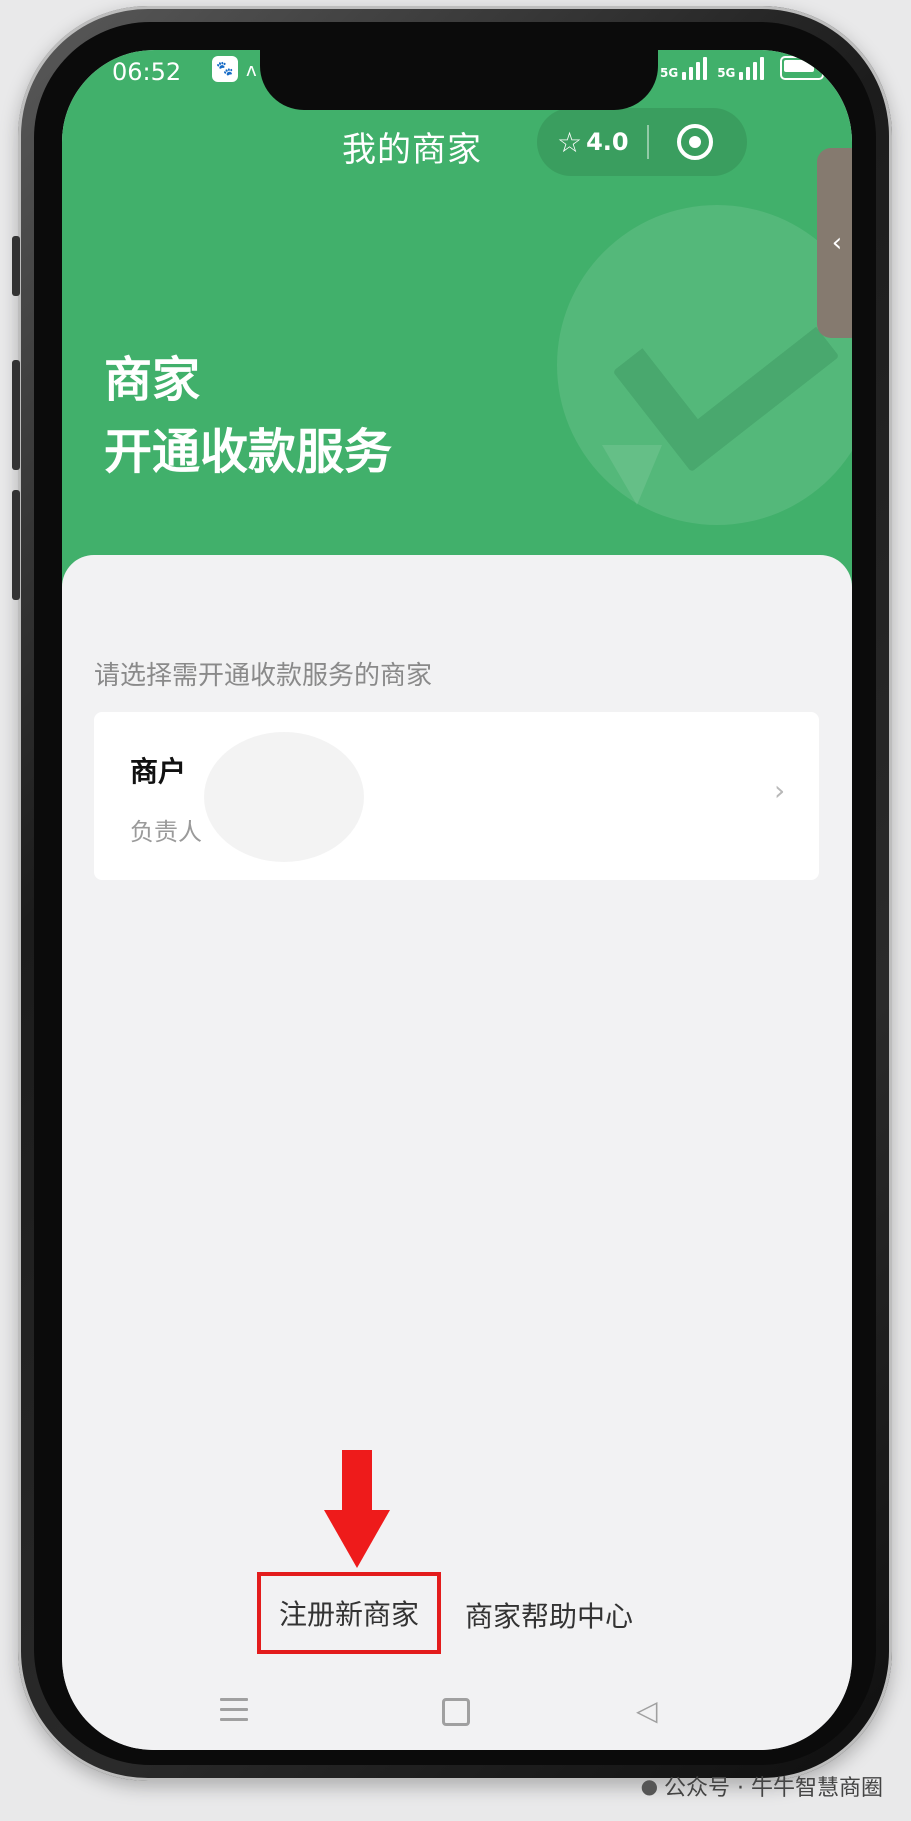 This screenshot has width=911, height=1821. I want to click on hero-title-line2: 开通收款服务, so click(248, 452).